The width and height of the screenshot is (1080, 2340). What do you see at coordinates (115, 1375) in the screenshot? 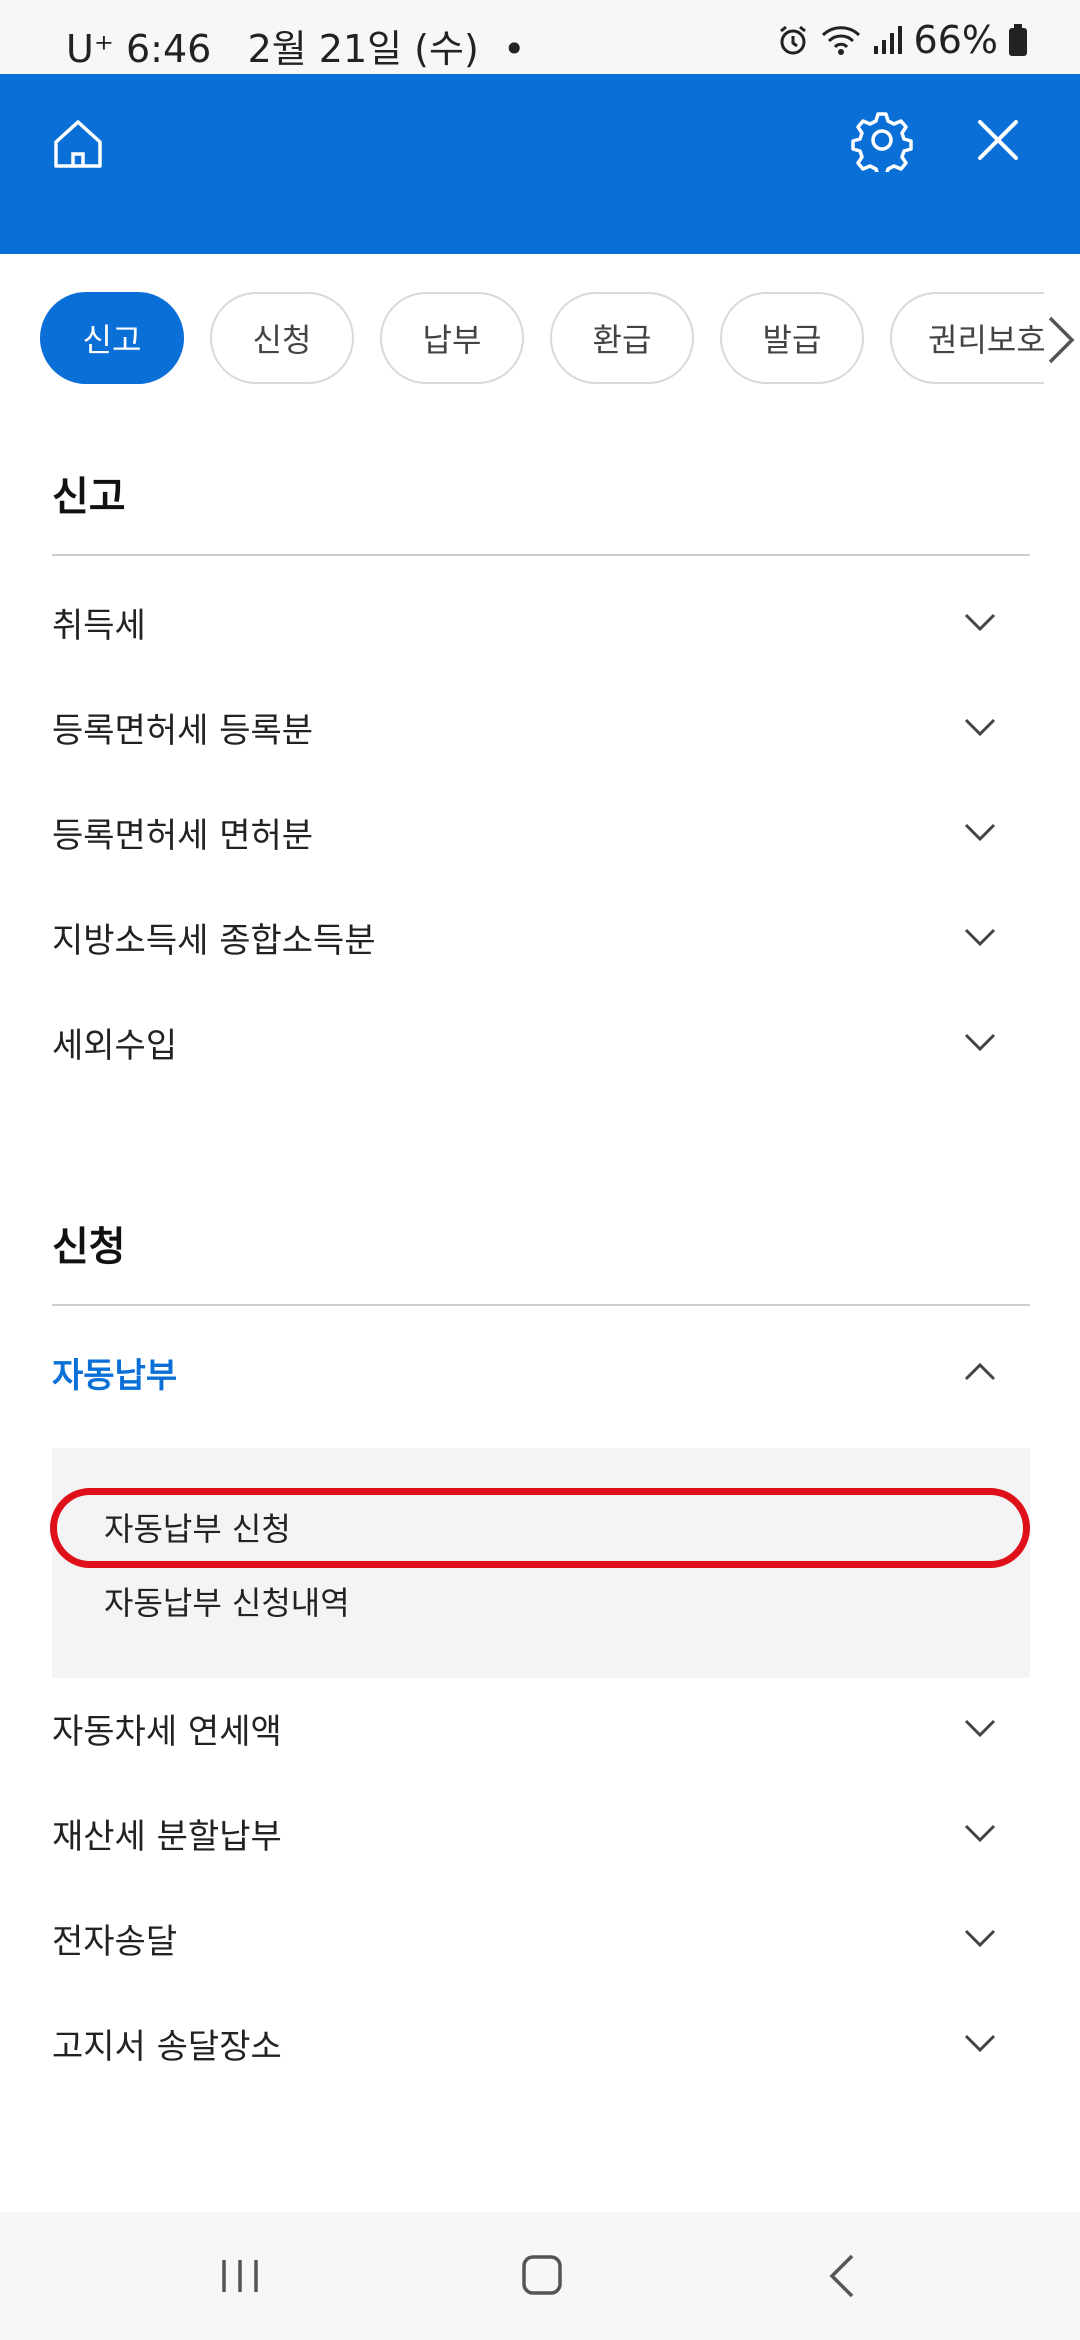
I see `menu-item-label: 자동납부` at bounding box center [115, 1375].